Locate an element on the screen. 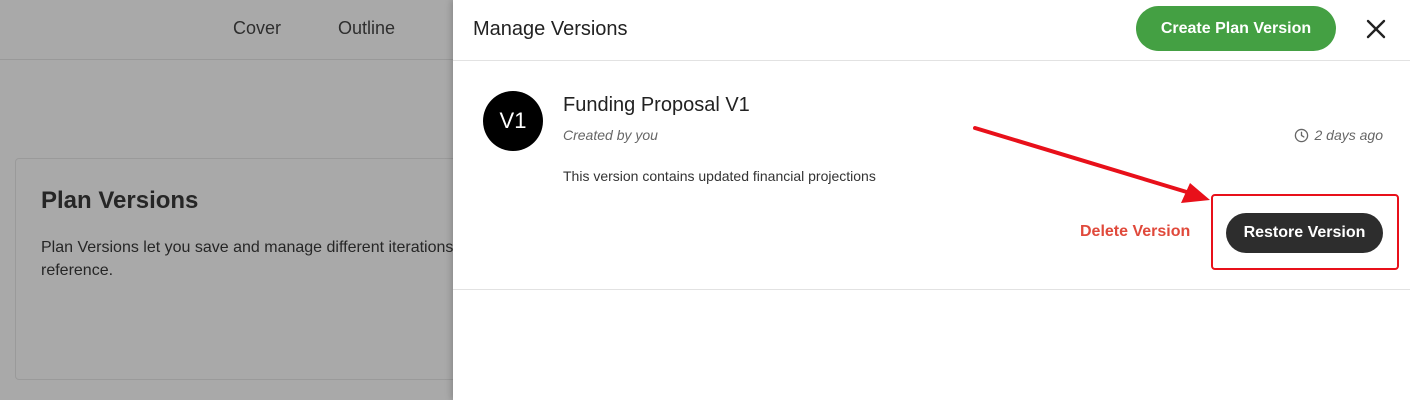 This screenshot has width=1410, height=400. tab-cover: Cover is located at coordinates (257, 28).